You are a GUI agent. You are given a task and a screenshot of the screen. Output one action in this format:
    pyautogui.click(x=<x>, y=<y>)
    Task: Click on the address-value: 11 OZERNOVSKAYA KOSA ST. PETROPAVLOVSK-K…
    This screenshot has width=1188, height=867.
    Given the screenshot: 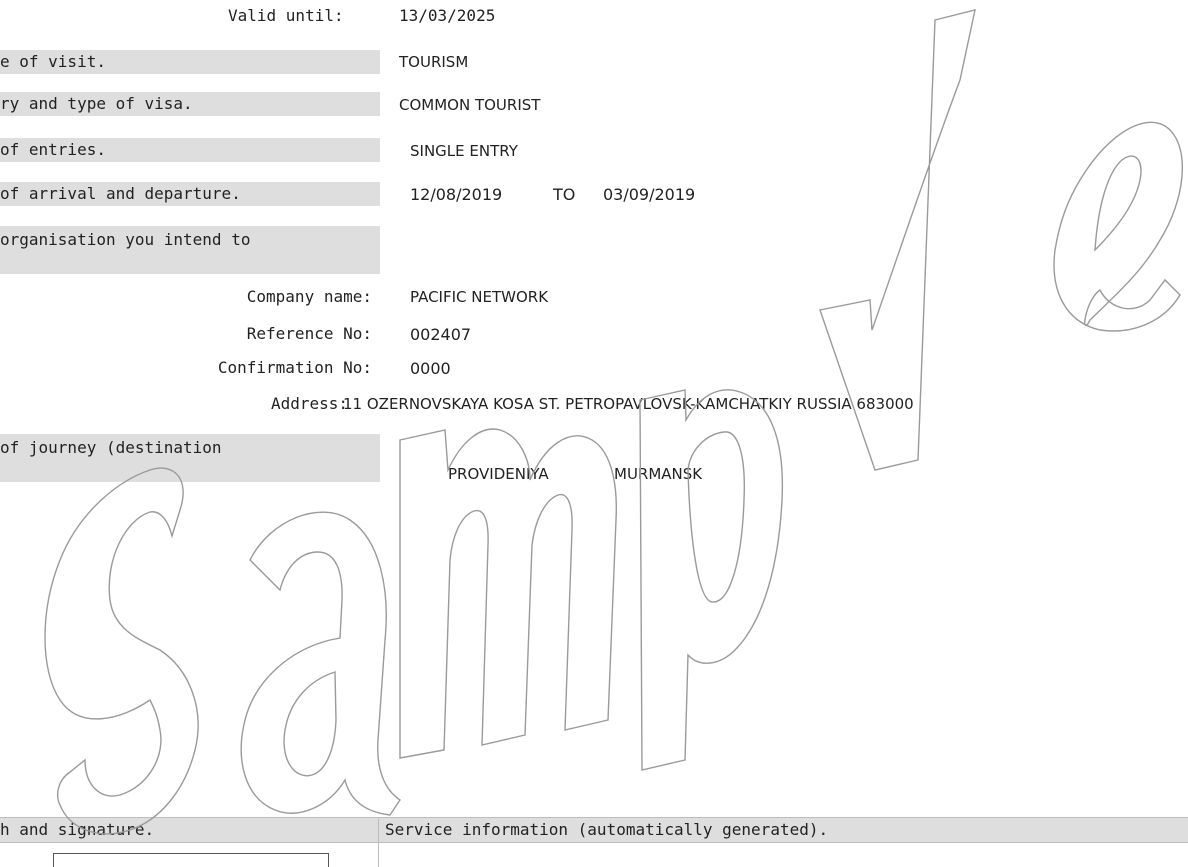 What is the action you would take?
    pyautogui.click(x=628, y=404)
    